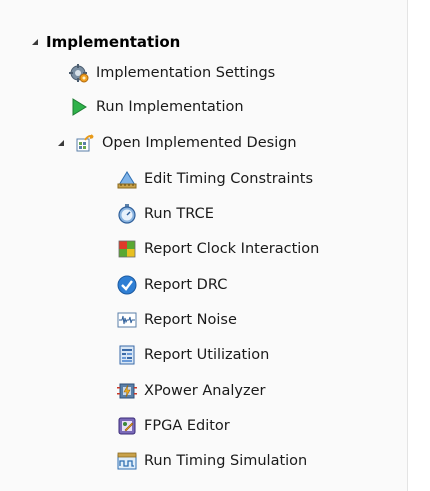  Describe the element at coordinates (179, 214) in the screenshot. I see `tree-item-label: Run TRCE` at that location.